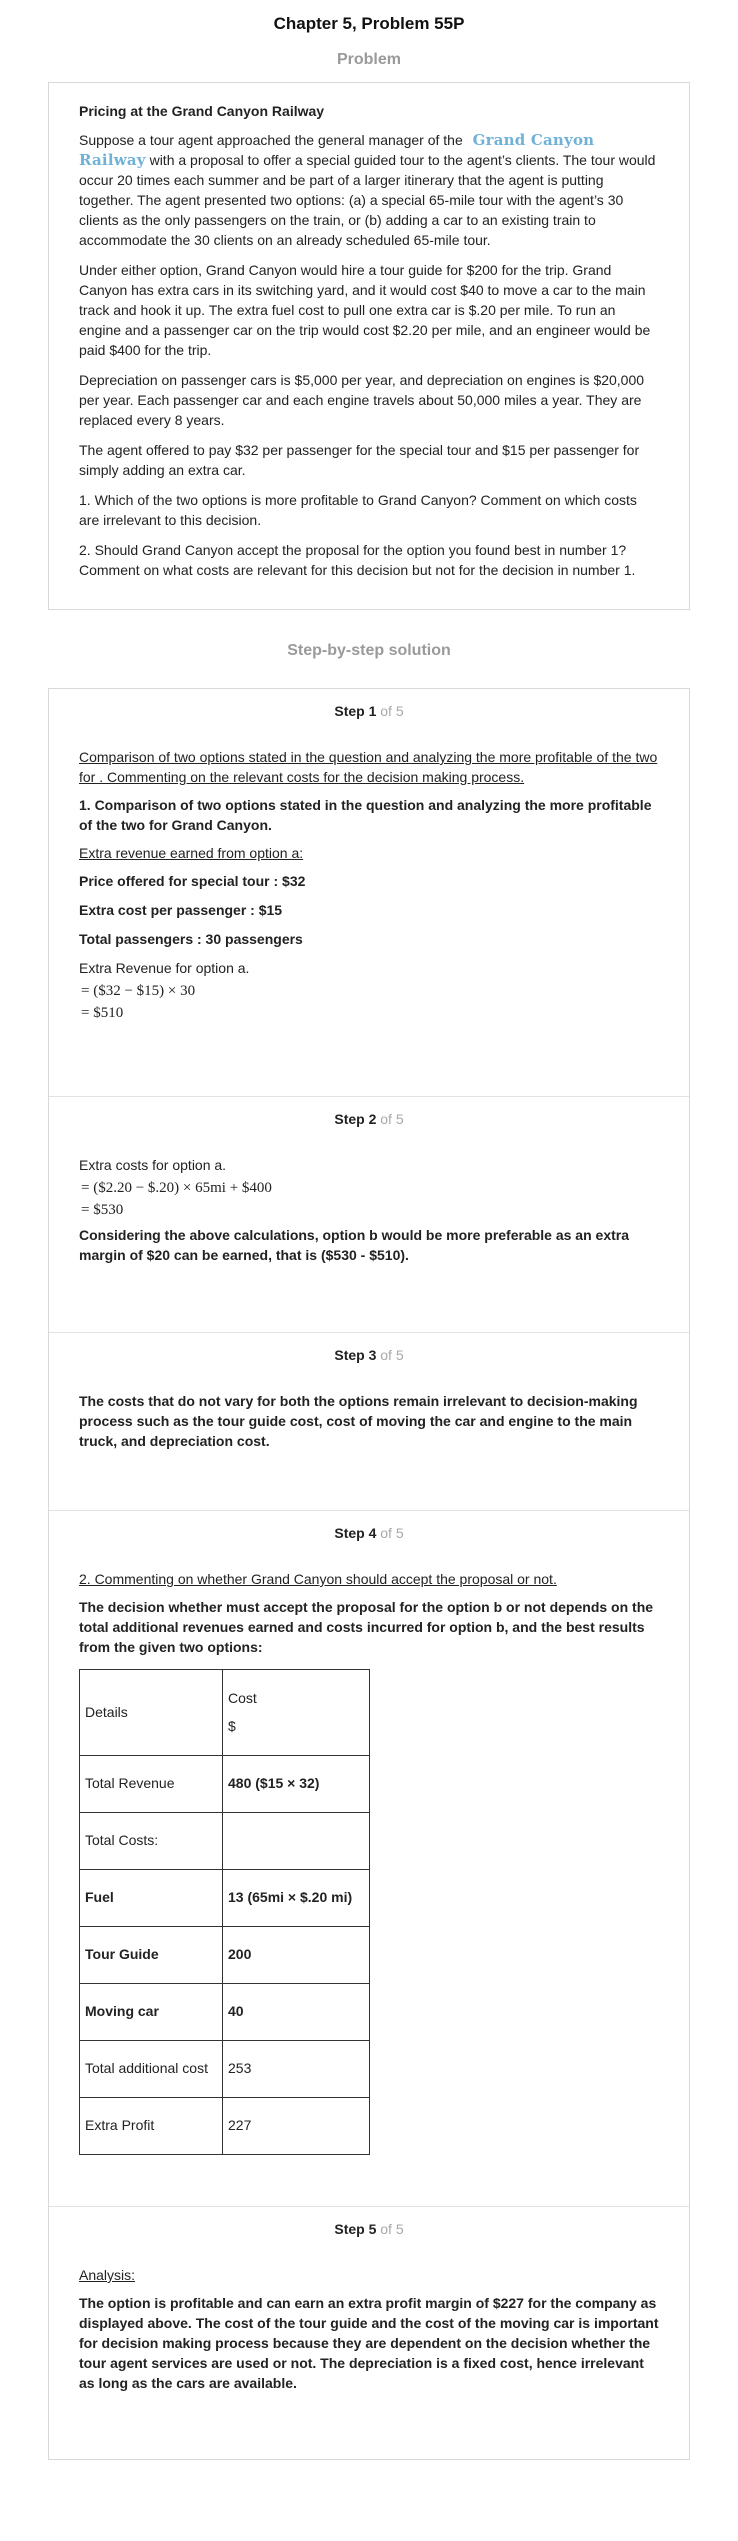  Describe the element at coordinates (296, 1955) in the screenshot. I see `row-value: 200` at that location.